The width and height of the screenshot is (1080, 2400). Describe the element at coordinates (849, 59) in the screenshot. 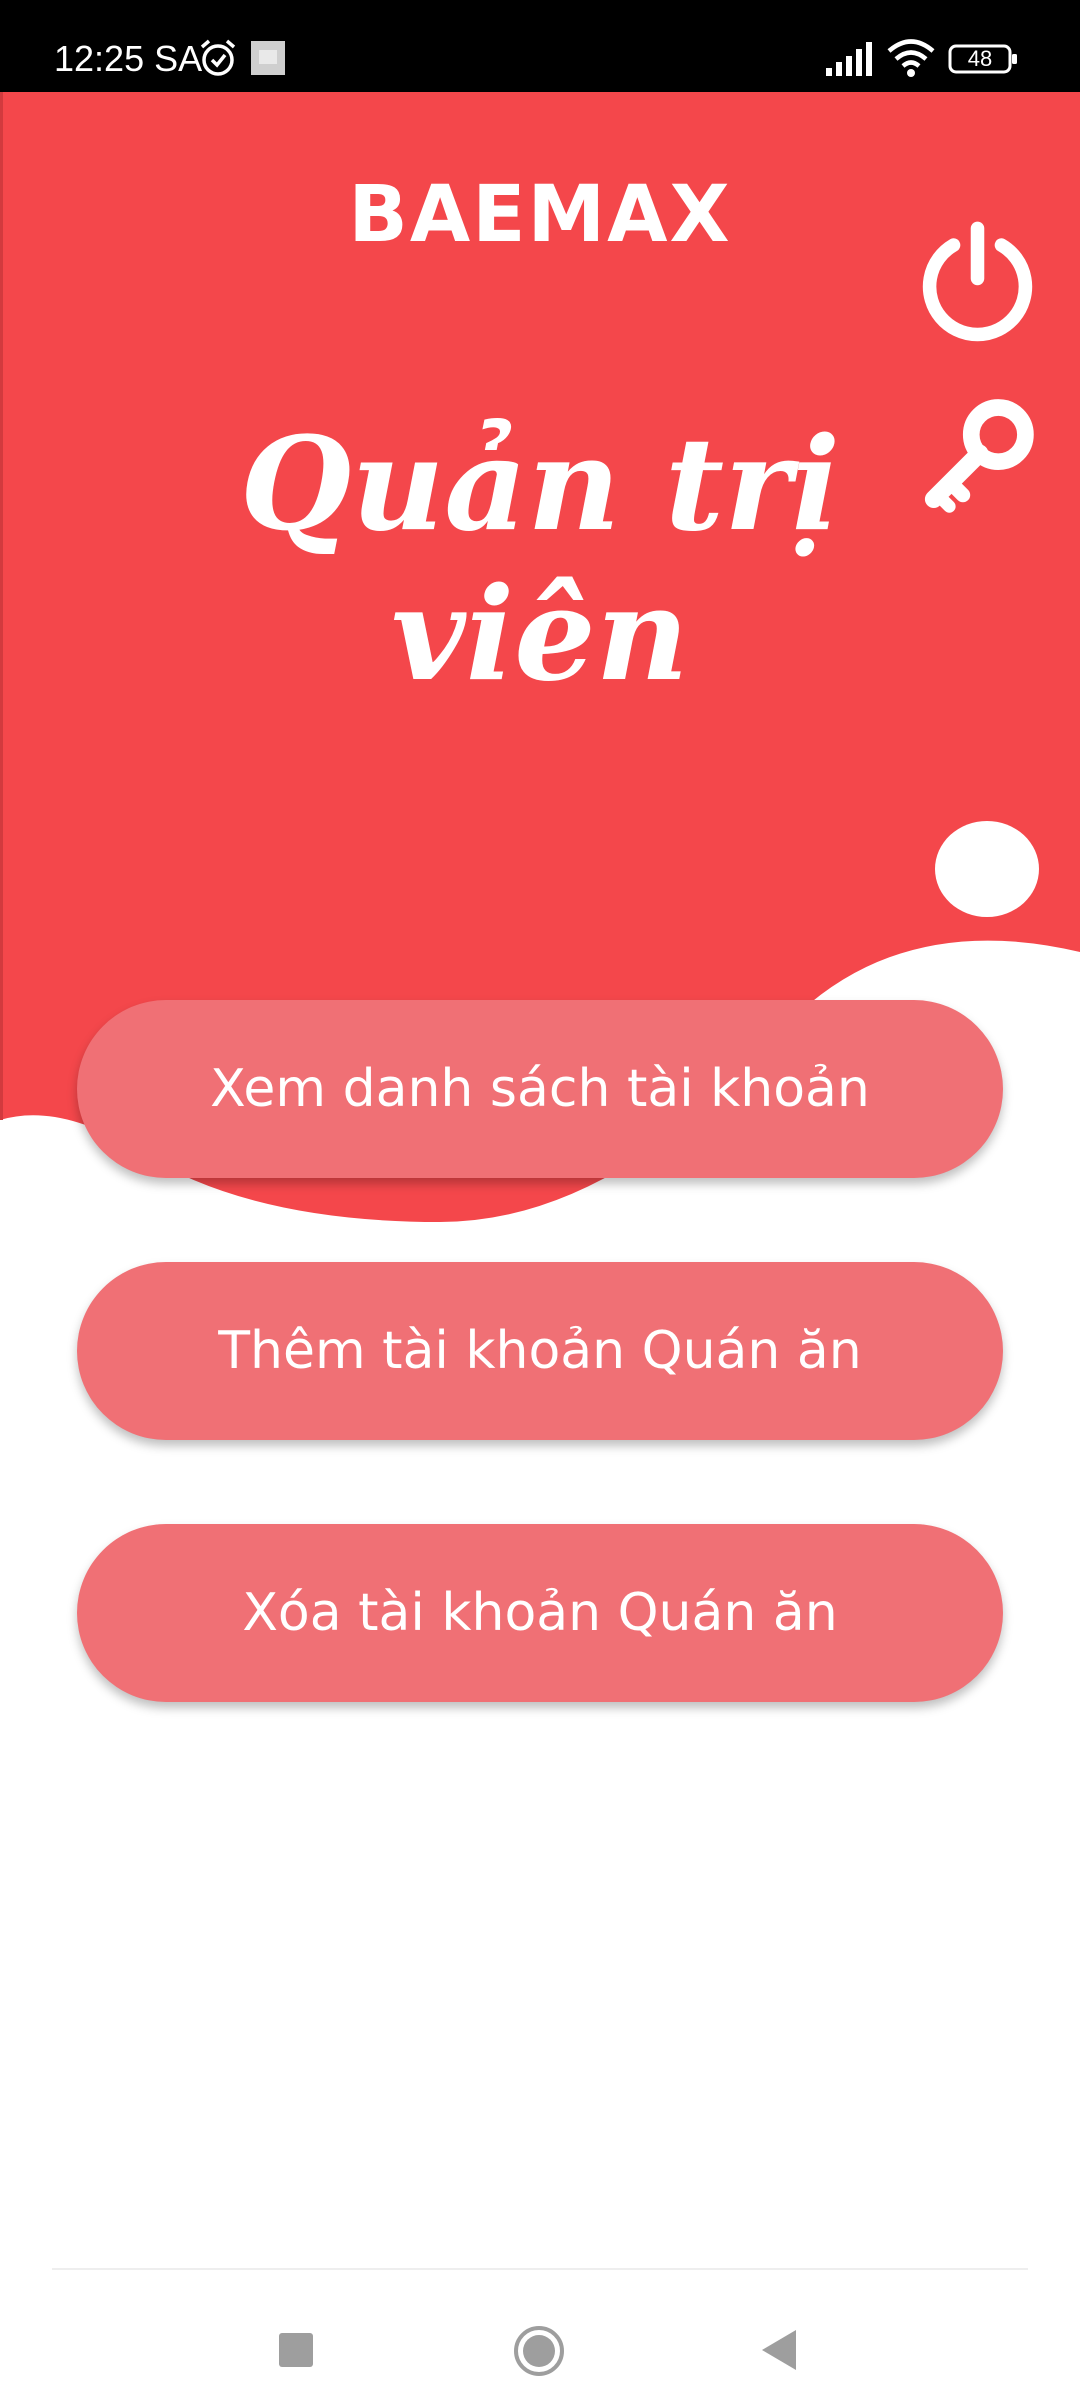

I see `signal-icon` at that location.